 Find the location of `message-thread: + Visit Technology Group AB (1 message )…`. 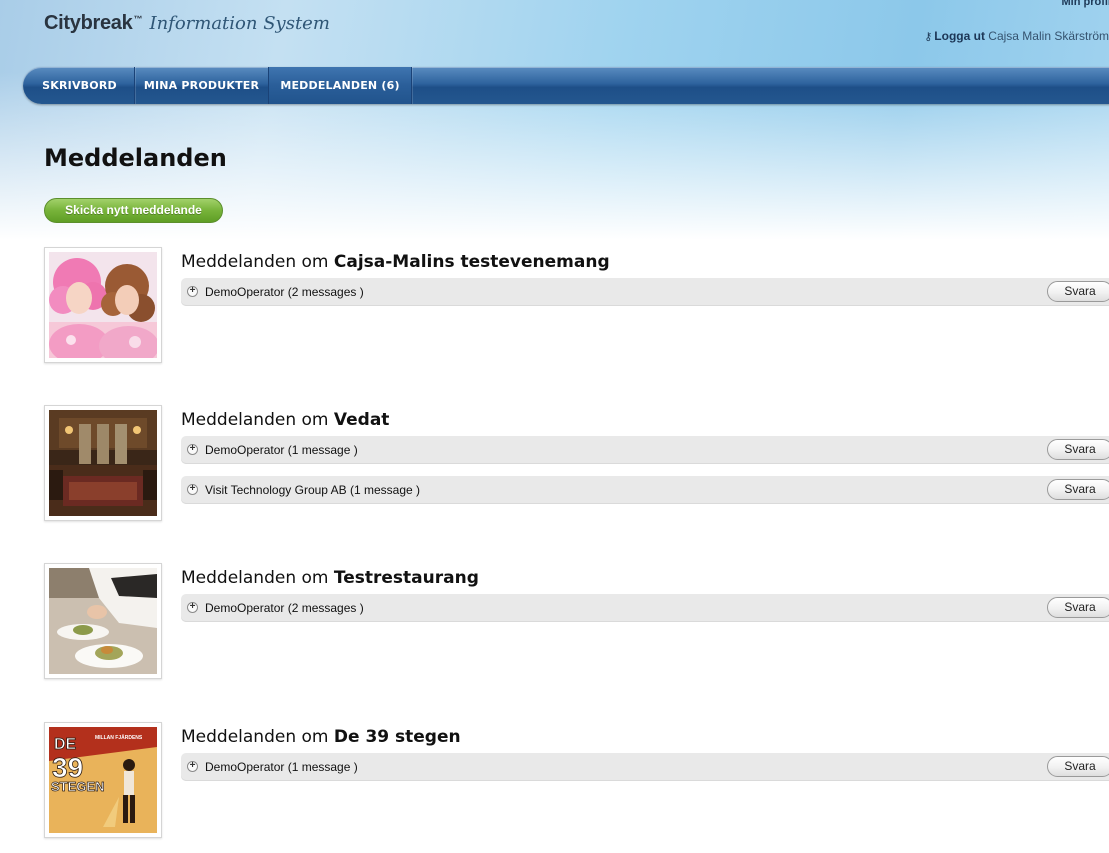

message-thread: + Visit Technology Group AB (1 message )… is located at coordinates (645, 490).